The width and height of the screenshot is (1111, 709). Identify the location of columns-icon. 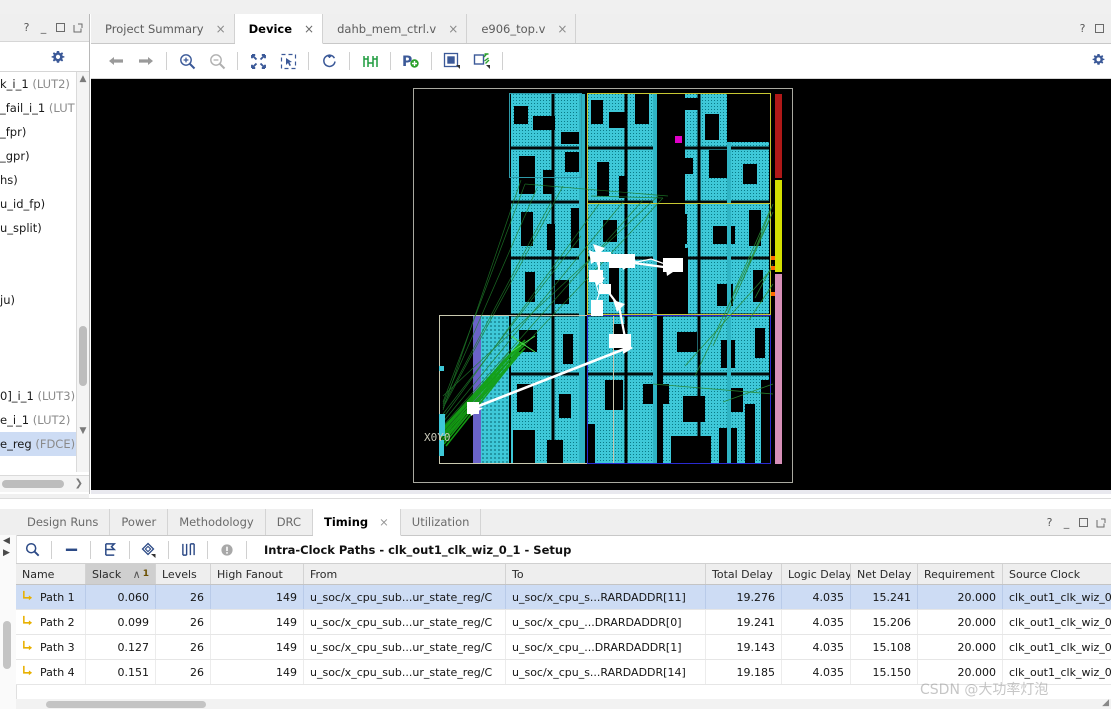
(188, 550).